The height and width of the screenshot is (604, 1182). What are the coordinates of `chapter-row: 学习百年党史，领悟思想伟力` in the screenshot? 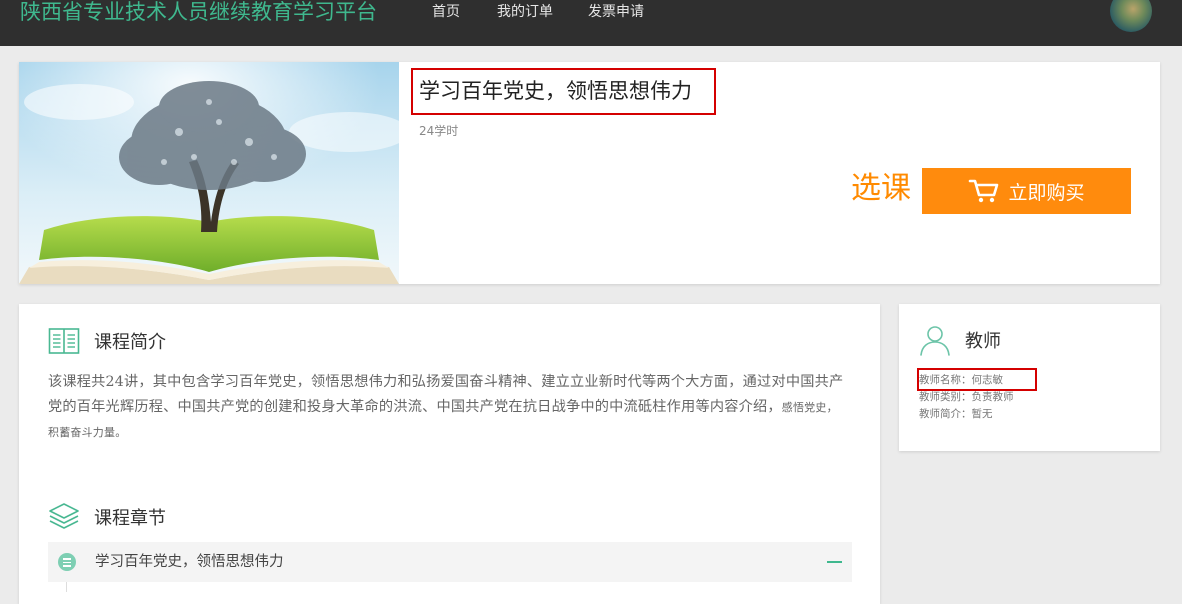 It's located at (450, 562).